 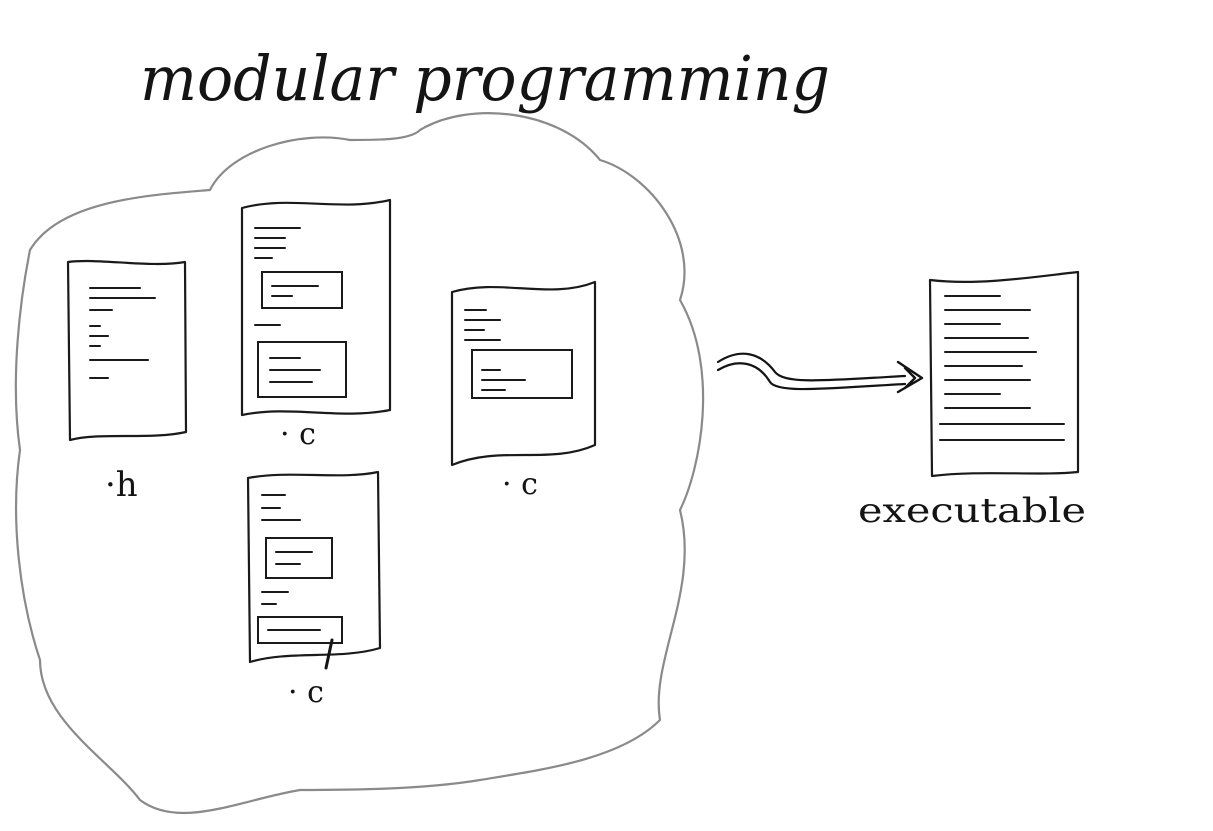 What do you see at coordinates (306, 692) in the screenshot?
I see `source-file-bottom-label: · c` at bounding box center [306, 692].